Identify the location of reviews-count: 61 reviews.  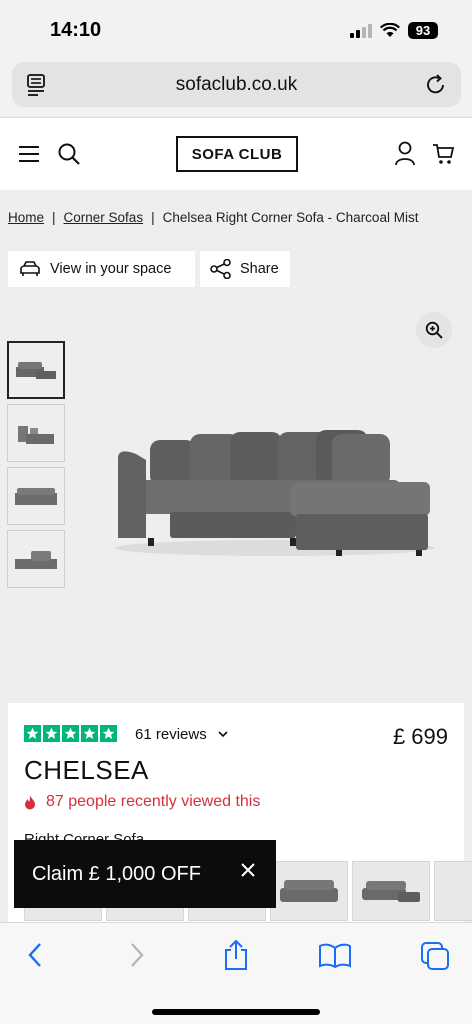
(171, 734).